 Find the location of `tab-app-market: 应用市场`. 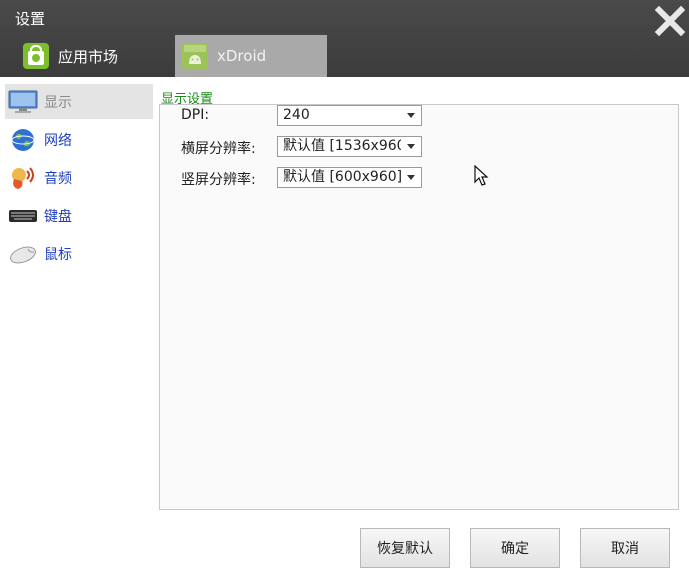

tab-app-market: 应用市场 is located at coordinates (87, 56).